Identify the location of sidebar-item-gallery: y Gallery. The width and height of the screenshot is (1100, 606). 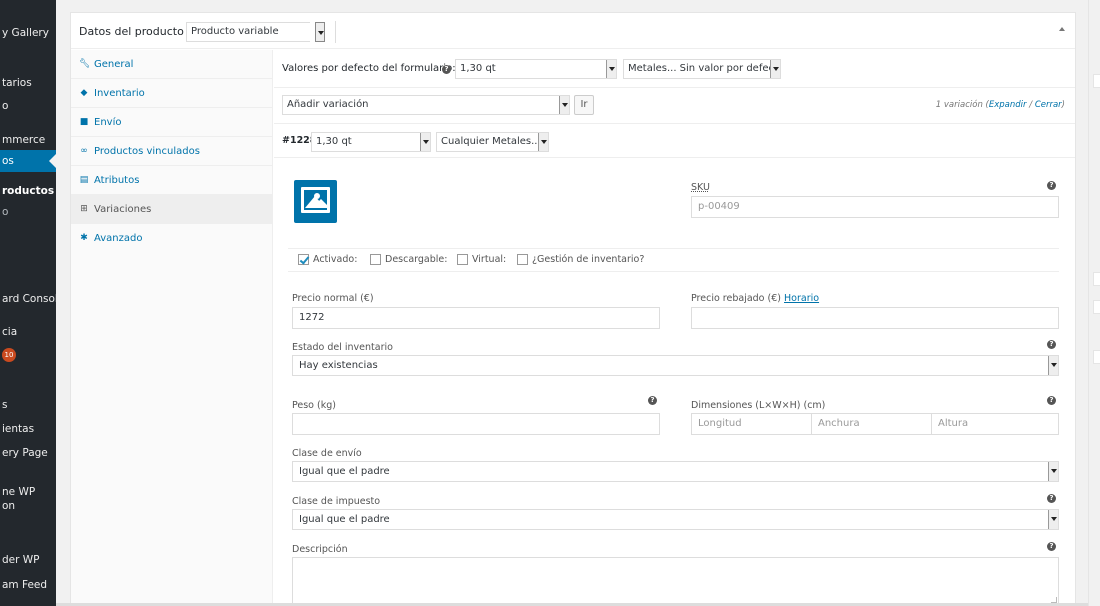
(25, 33).